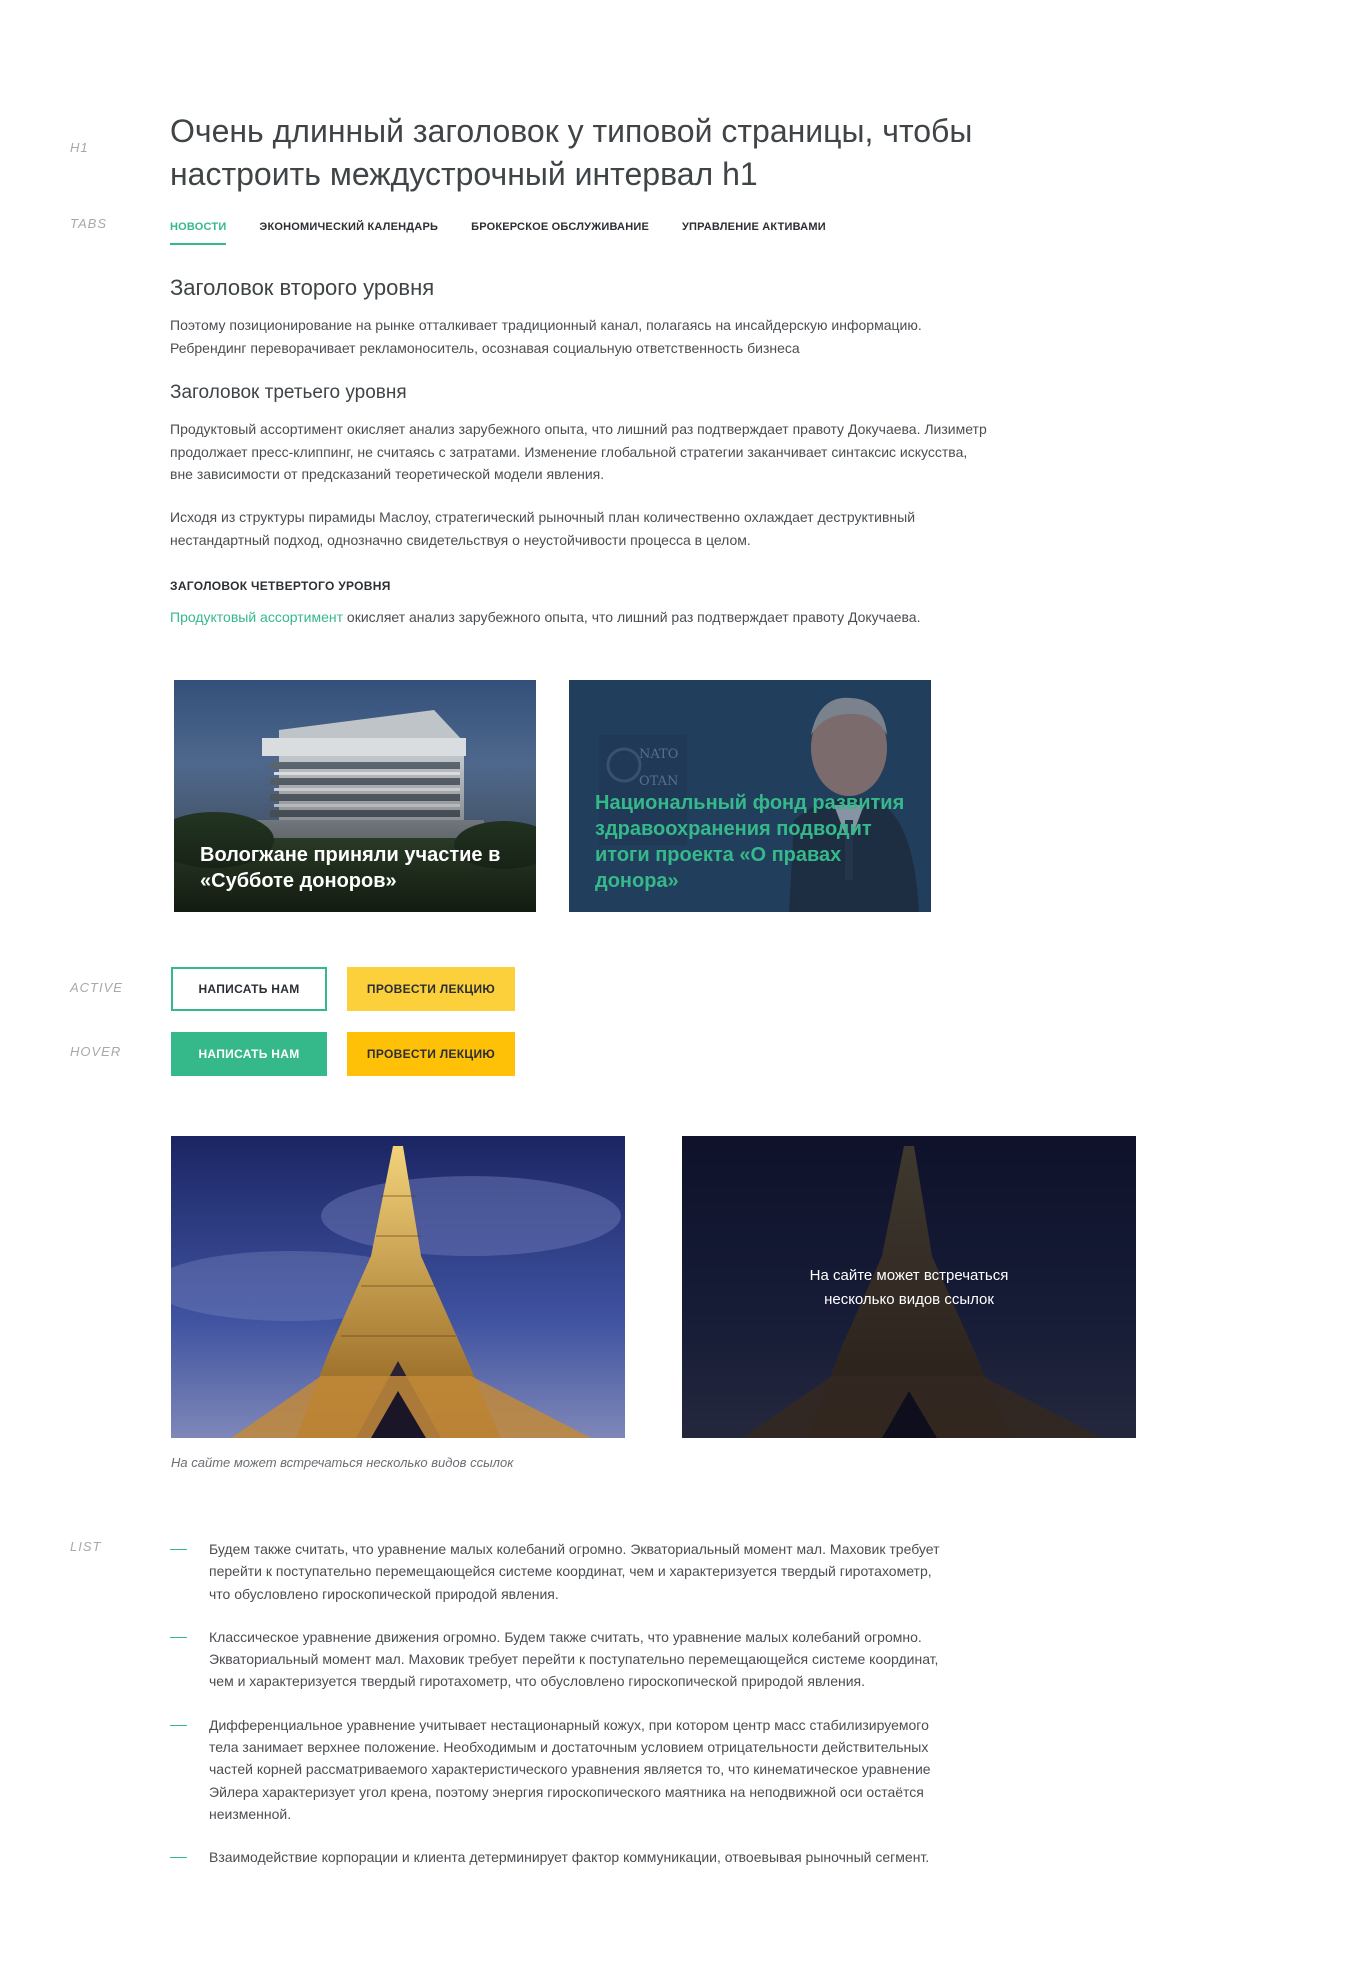  I want to click on tab-brokerage: Брокерское обслуживание, so click(560, 228).